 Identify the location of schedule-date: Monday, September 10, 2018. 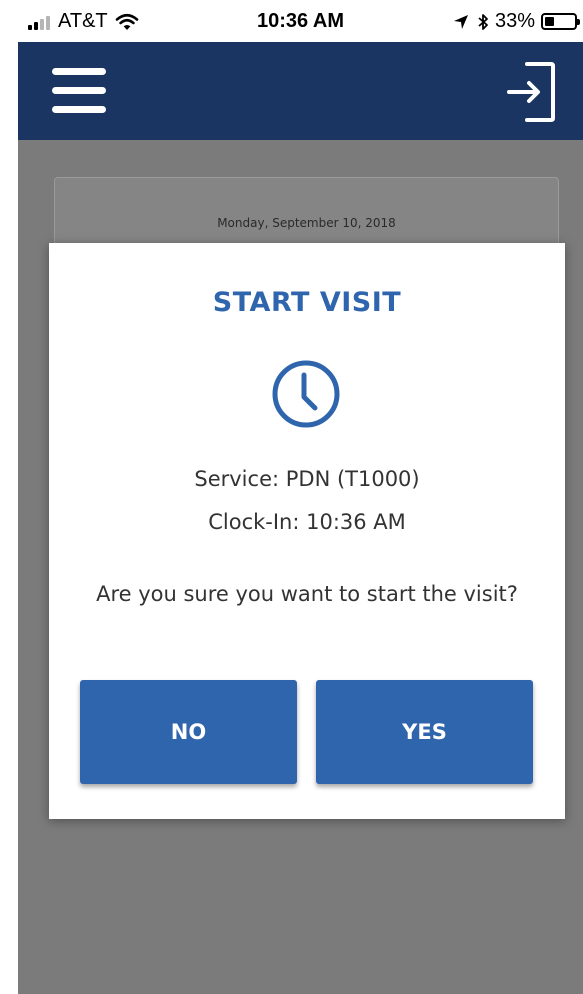
(306, 223).